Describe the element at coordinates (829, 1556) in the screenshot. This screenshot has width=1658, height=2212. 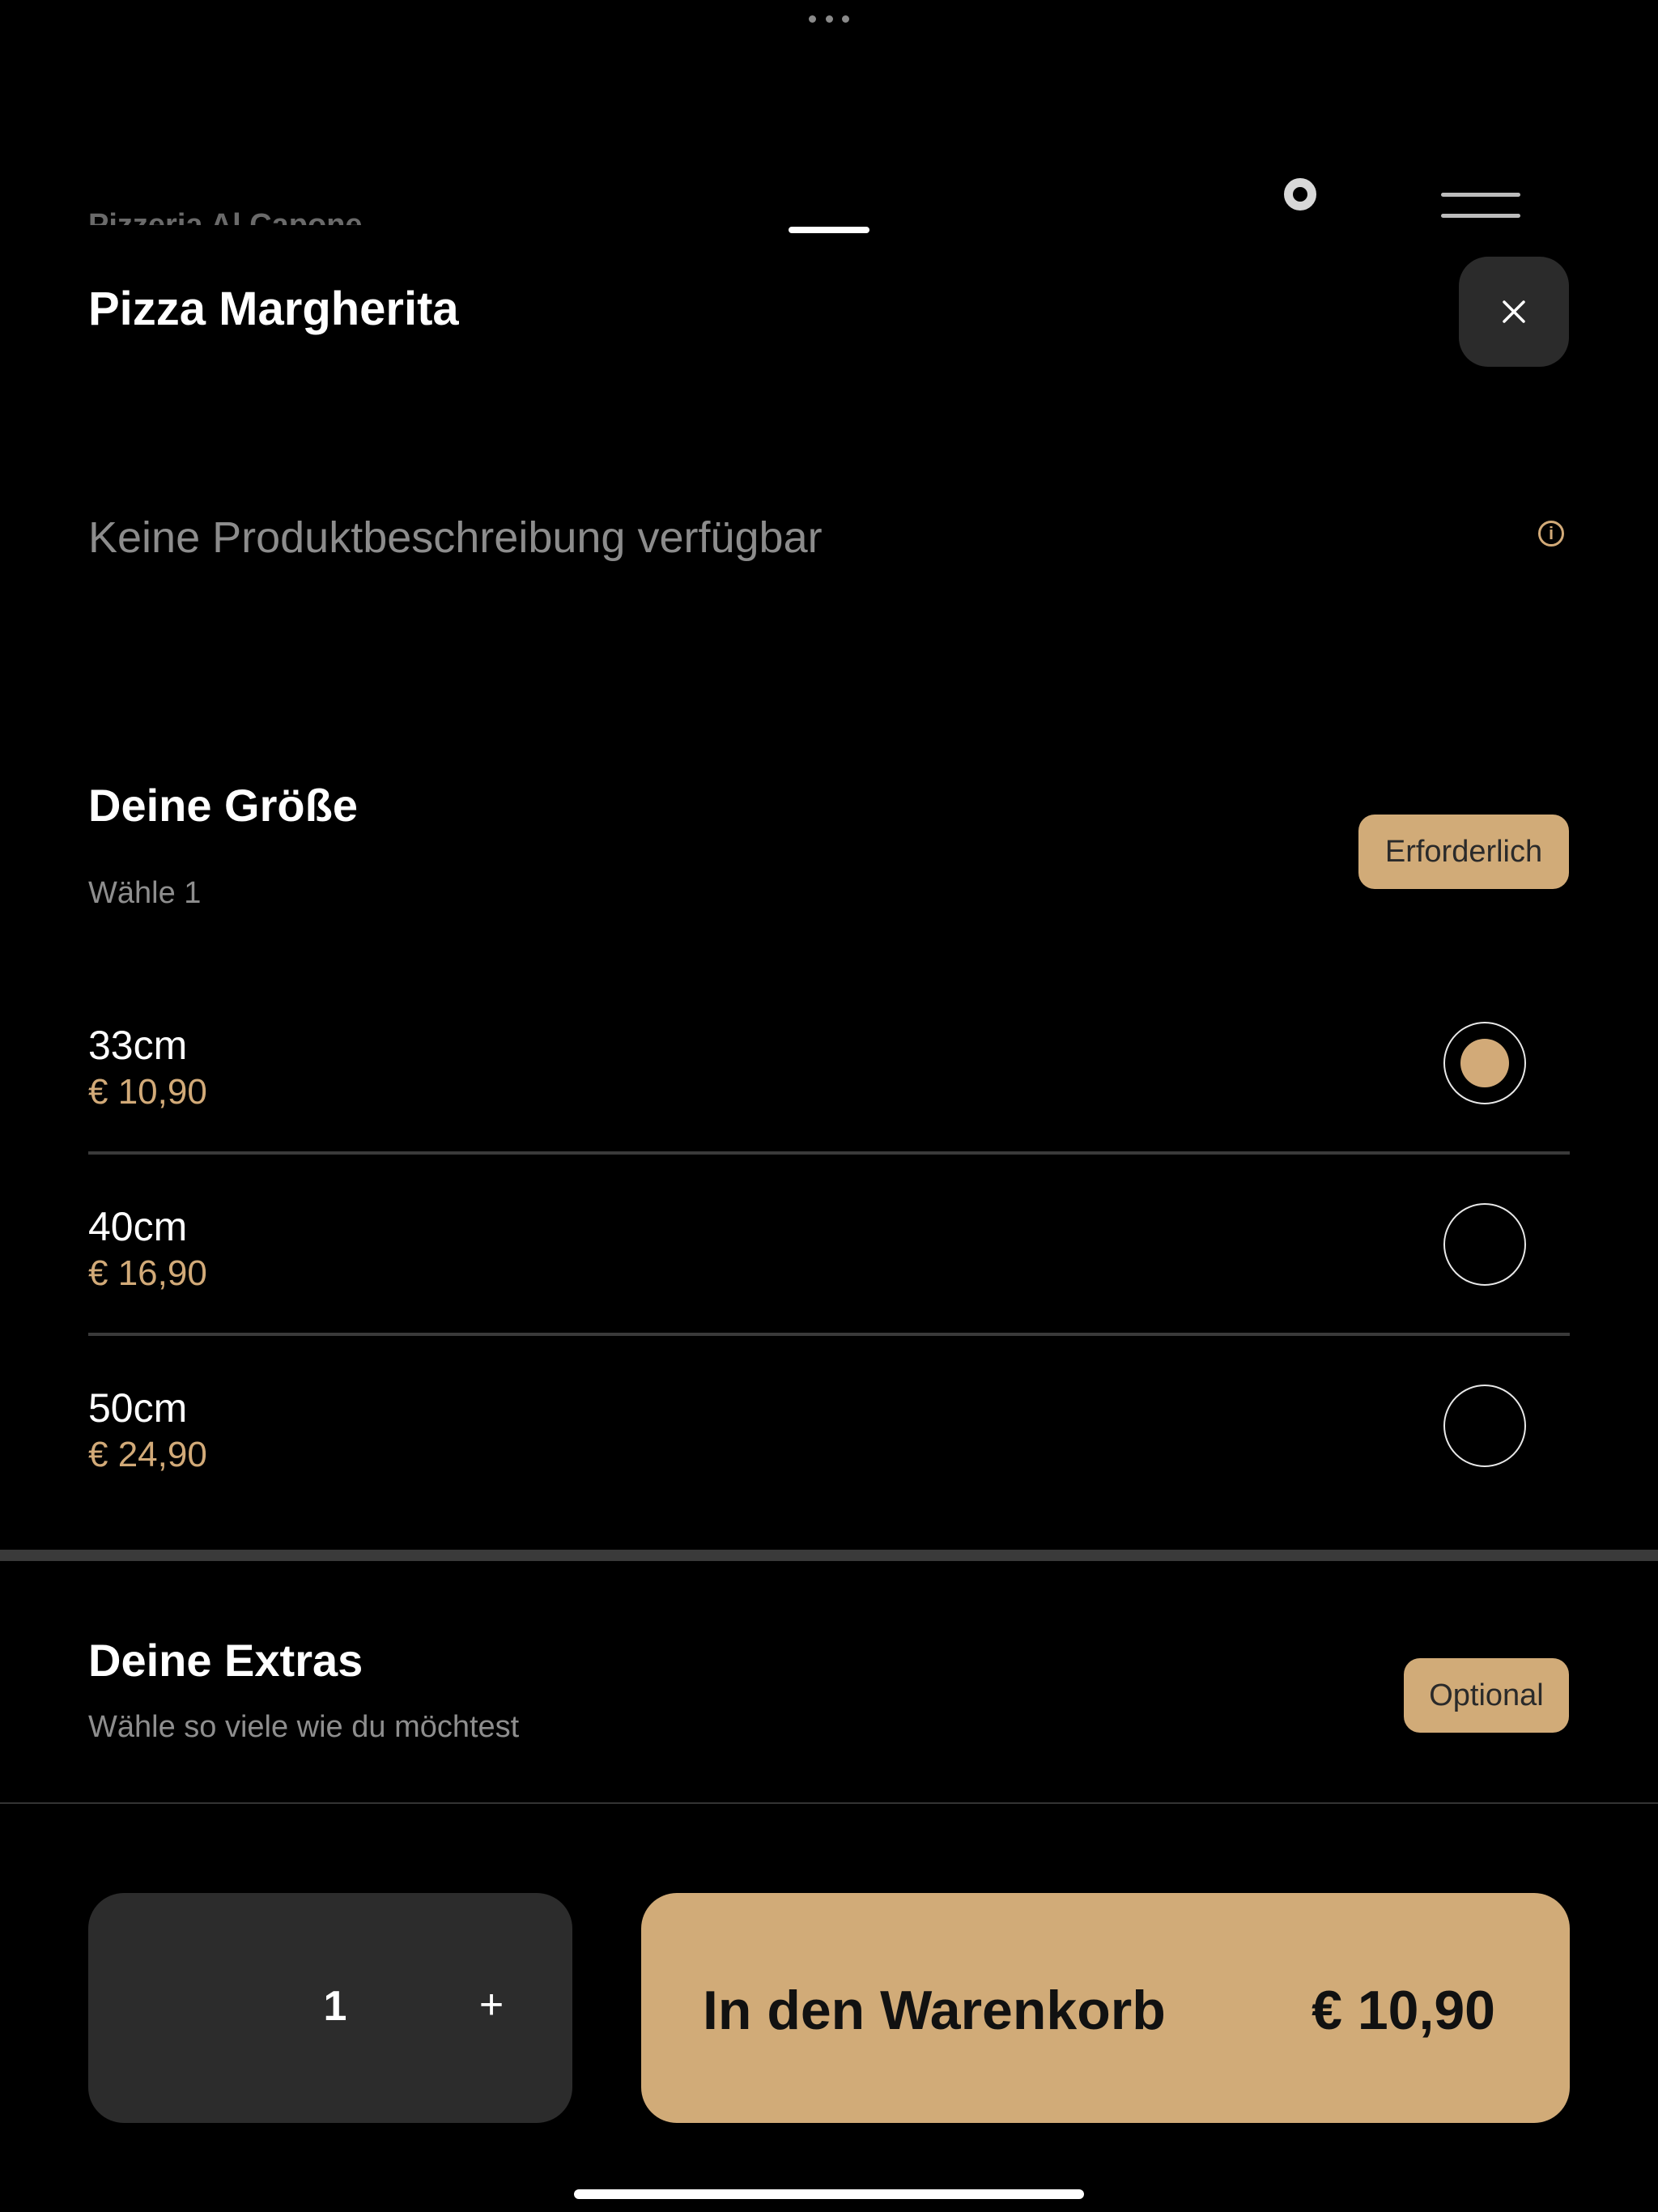
I see `section-divider` at that location.